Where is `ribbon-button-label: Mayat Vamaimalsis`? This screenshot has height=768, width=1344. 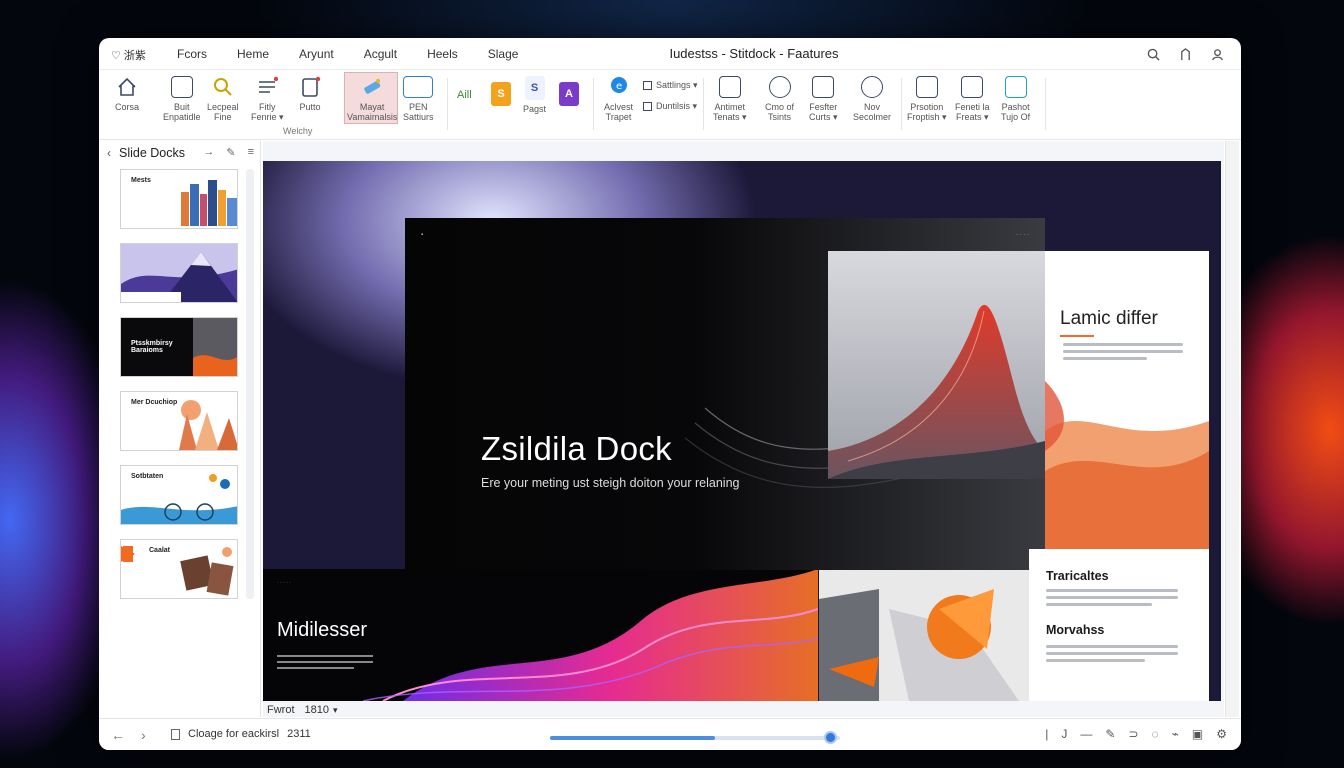
ribbon-button-label: Mayat Vamaimalsis is located at coordinates (372, 112).